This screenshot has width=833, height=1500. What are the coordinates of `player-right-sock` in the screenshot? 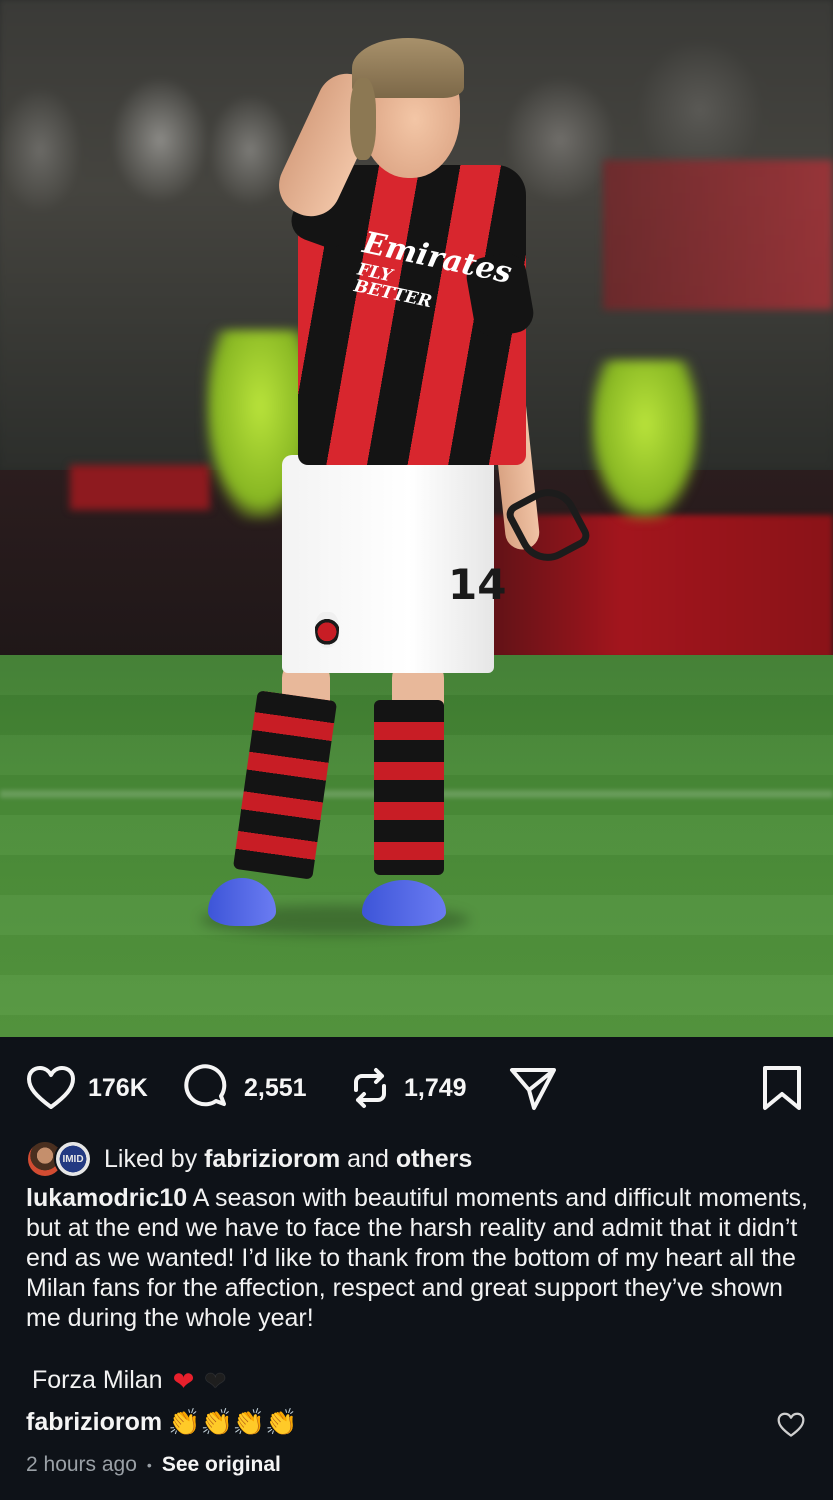 It's located at (409, 787).